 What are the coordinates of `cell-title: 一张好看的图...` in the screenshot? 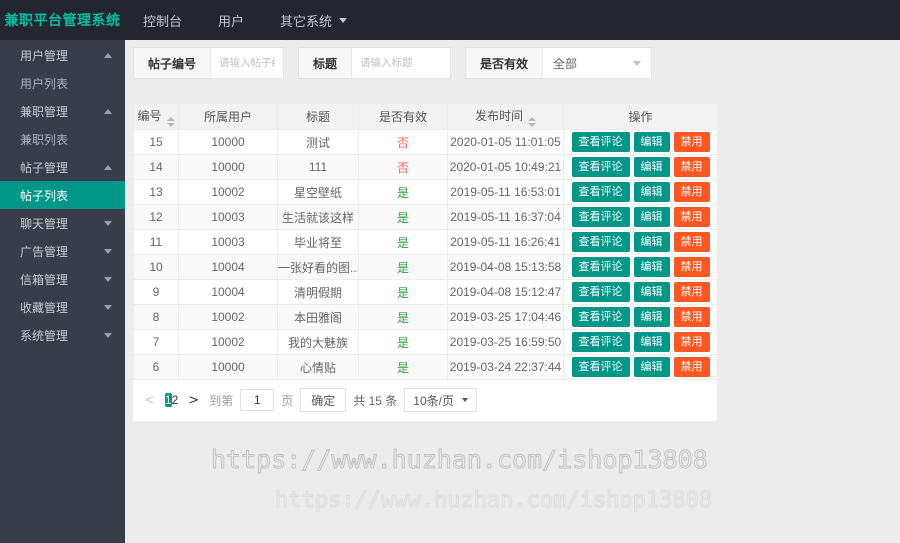 It's located at (318, 267).